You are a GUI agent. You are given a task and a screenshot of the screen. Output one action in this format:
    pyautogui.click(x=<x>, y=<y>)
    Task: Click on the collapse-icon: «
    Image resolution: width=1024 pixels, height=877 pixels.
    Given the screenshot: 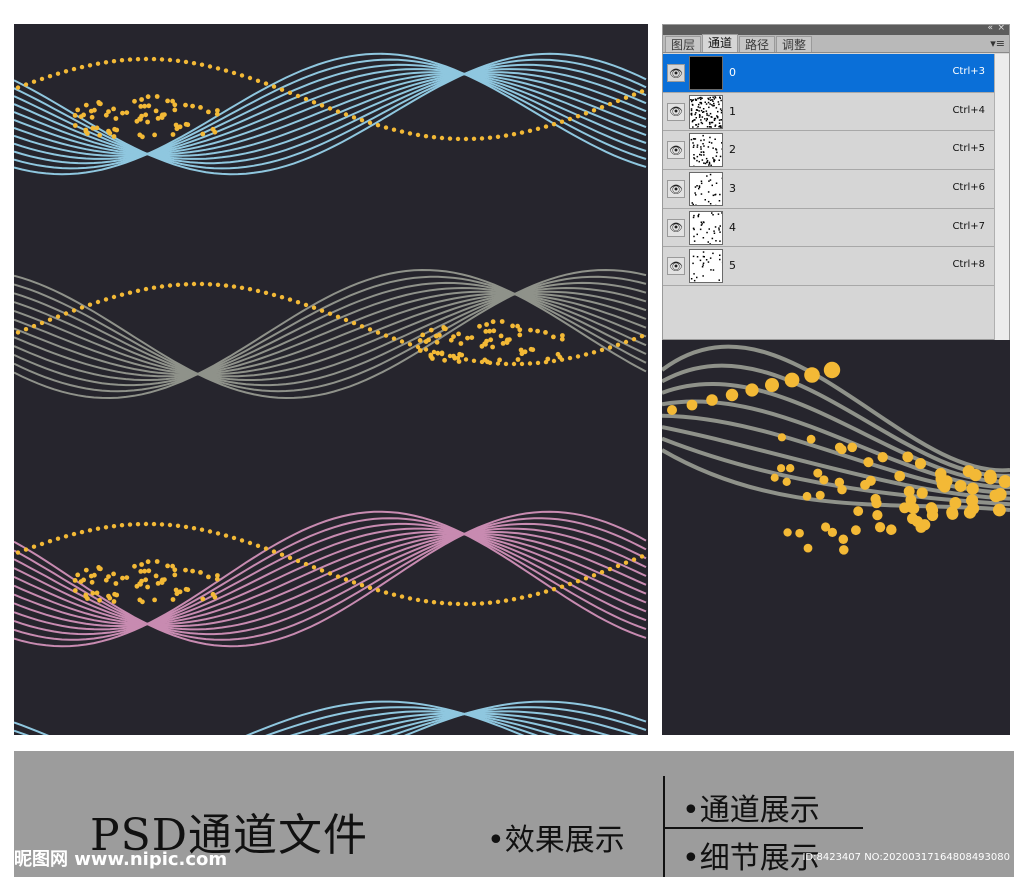 What is the action you would take?
    pyautogui.click(x=990, y=28)
    